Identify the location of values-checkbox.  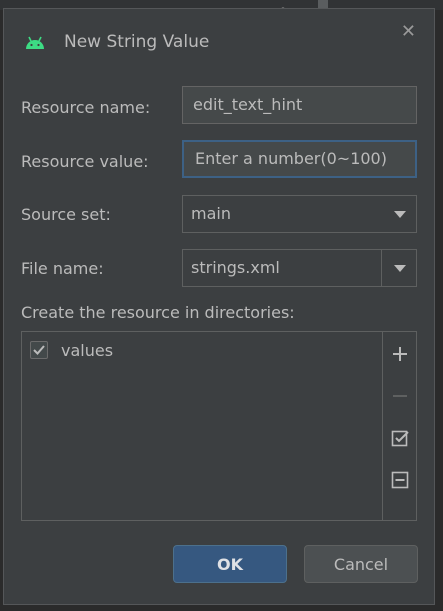
(39, 350).